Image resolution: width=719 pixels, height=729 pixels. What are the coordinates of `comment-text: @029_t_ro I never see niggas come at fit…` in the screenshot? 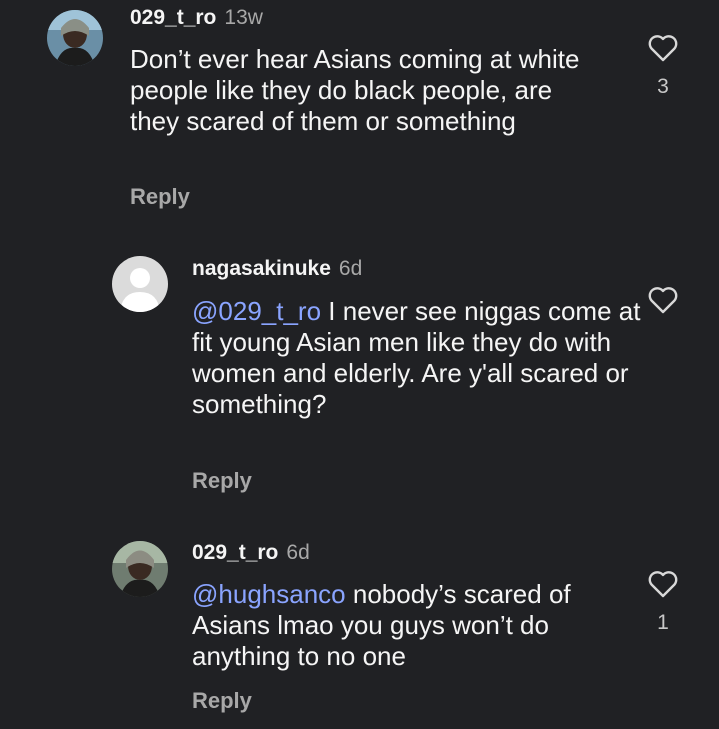 It's located at (422, 358).